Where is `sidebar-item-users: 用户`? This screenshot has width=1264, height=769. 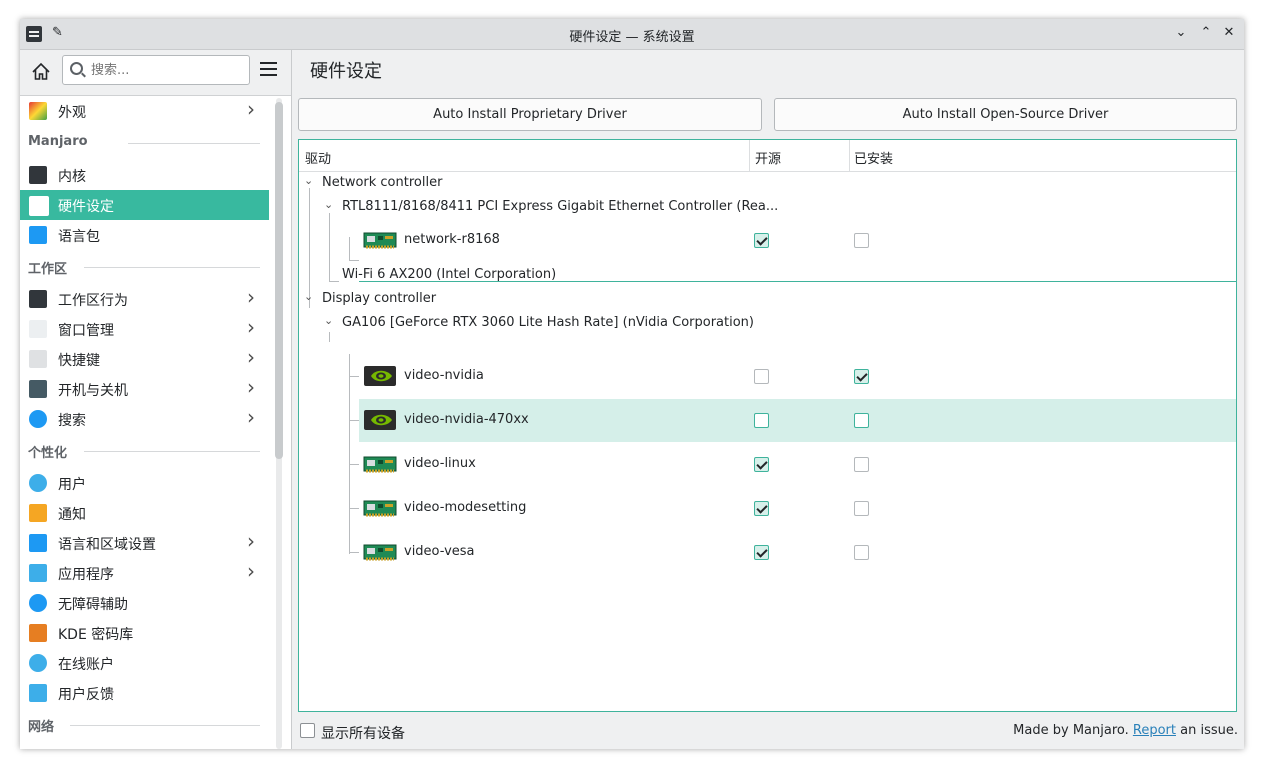 sidebar-item-users: 用户 is located at coordinates (144, 483).